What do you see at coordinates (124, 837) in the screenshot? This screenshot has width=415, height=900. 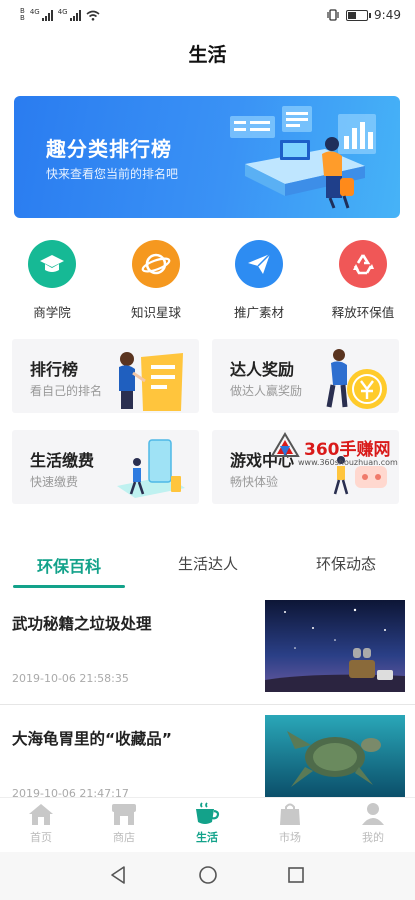 I see `nav-label: 商店` at bounding box center [124, 837].